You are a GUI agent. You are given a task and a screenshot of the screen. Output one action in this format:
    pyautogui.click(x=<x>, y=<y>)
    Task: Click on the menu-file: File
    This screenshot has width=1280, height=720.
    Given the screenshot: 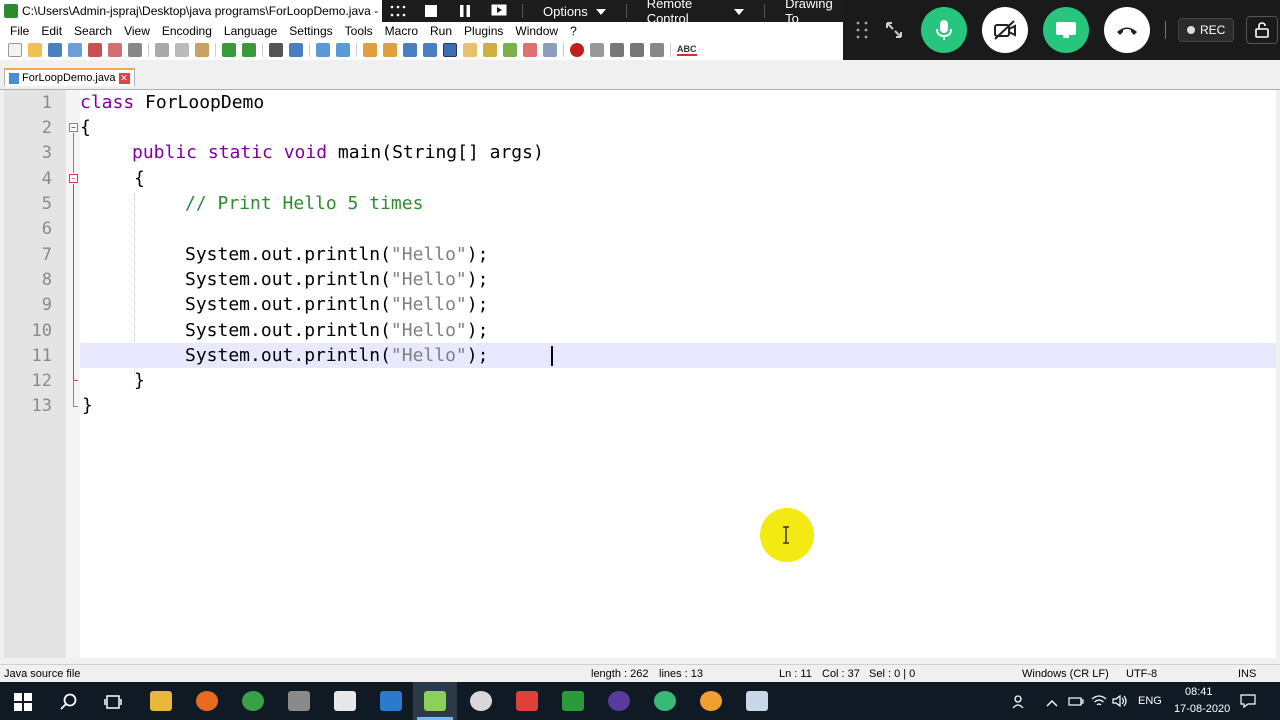 What is the action you would take?
    pyautogui.click(x=19, y=31)
    